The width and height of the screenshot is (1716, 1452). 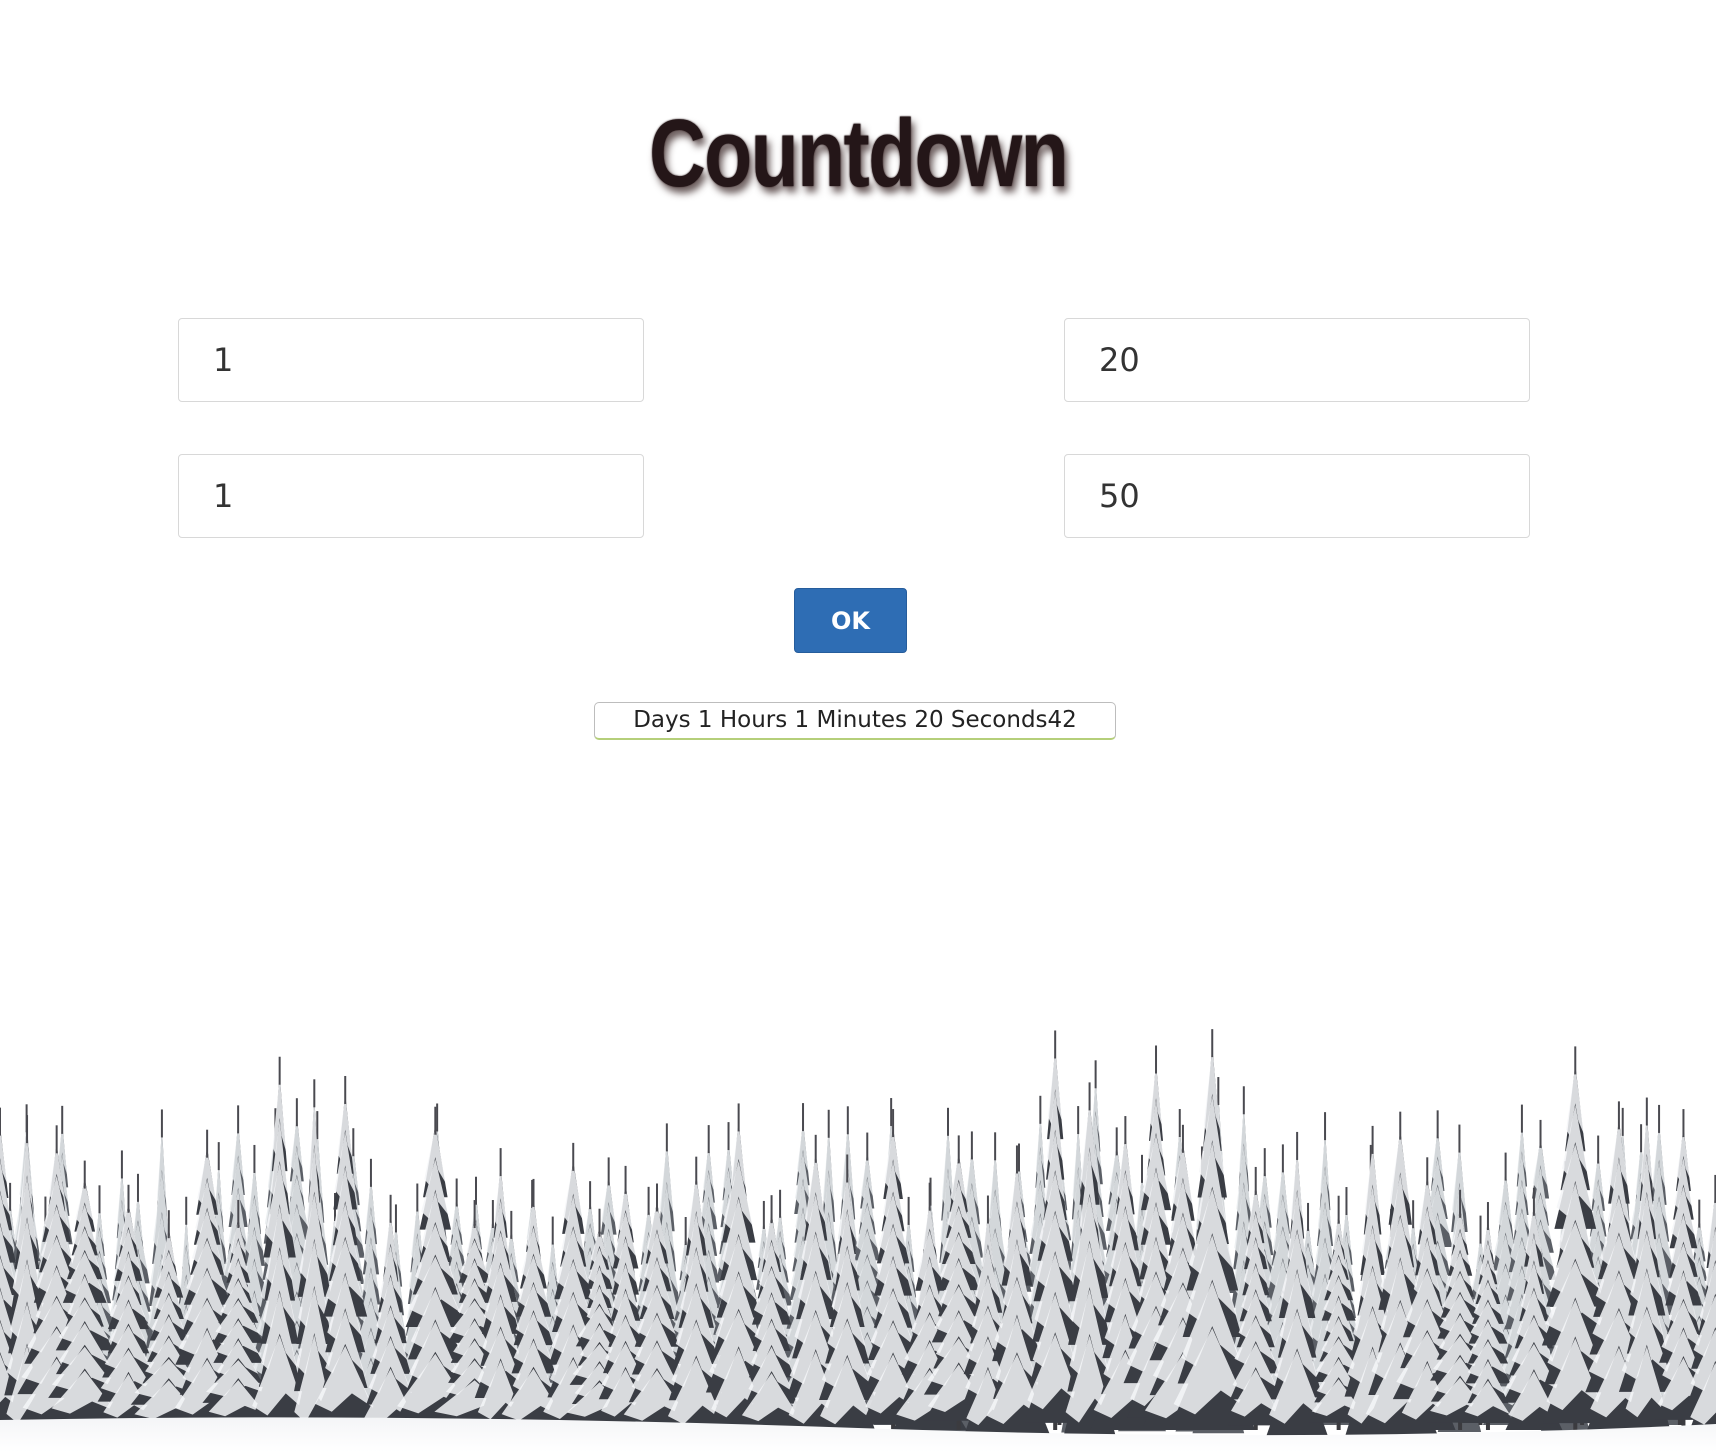 What do you see at coordinates (411, 496) in the screenshot?
I see `hours-input` at bounding box center [411, 496].